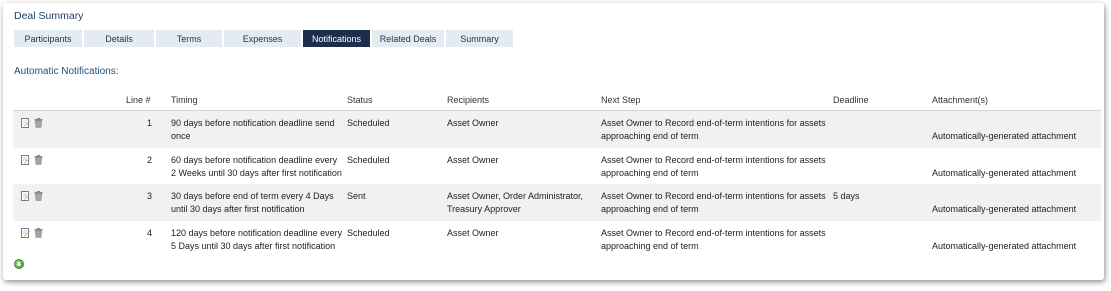 The height and width of the screenshot is (291, 1111). What do you see at coordinates (468, 100) in the screenshot?
I see `header-recipients: Recipients` at bounding box center [468, 100].